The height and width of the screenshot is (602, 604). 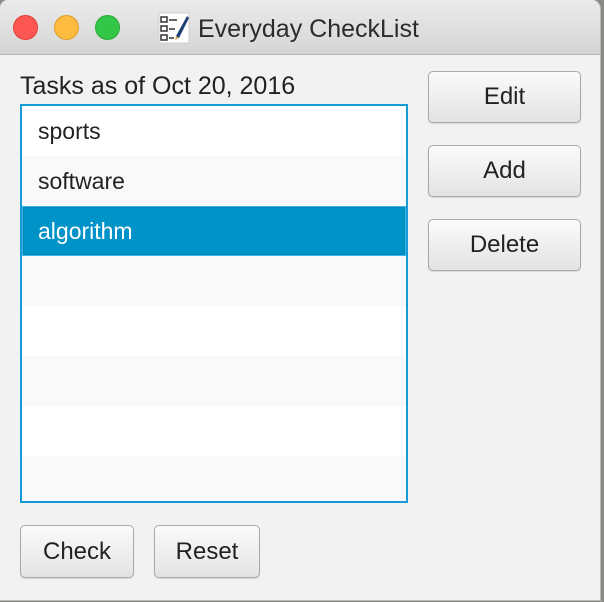 What do you see at coordinates (25, 27) in the screenshot?
I see `close-window-button` at bounding box center [25, 27].